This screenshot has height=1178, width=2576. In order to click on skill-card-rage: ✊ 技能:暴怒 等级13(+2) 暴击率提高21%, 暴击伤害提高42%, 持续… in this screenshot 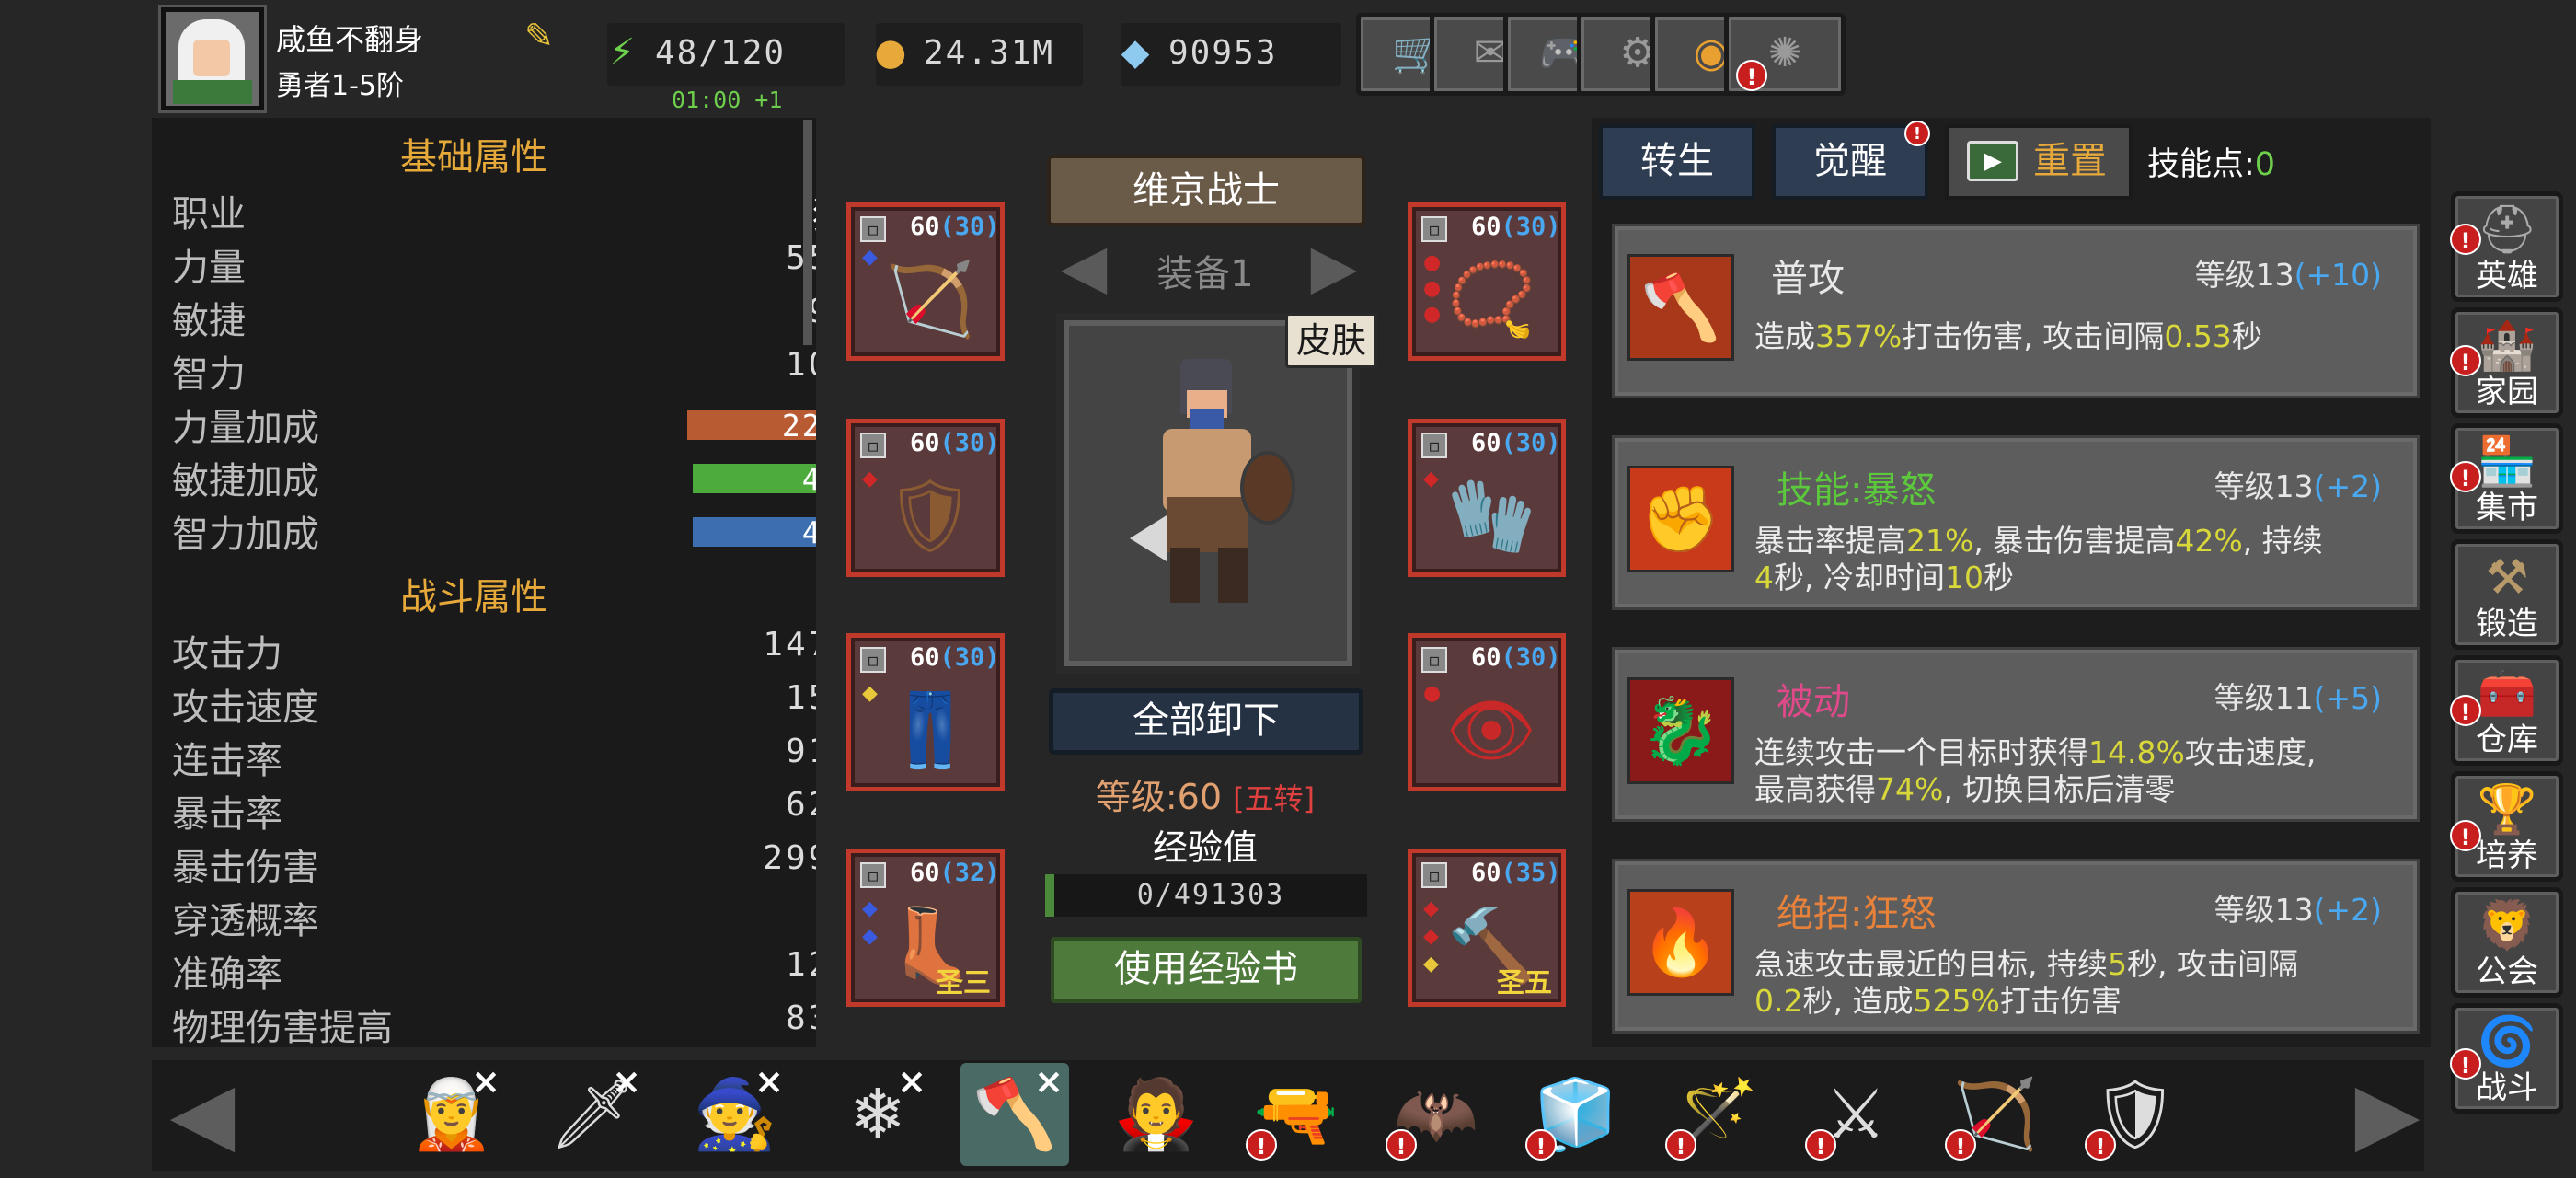, I will do `click(2016, 522)`.